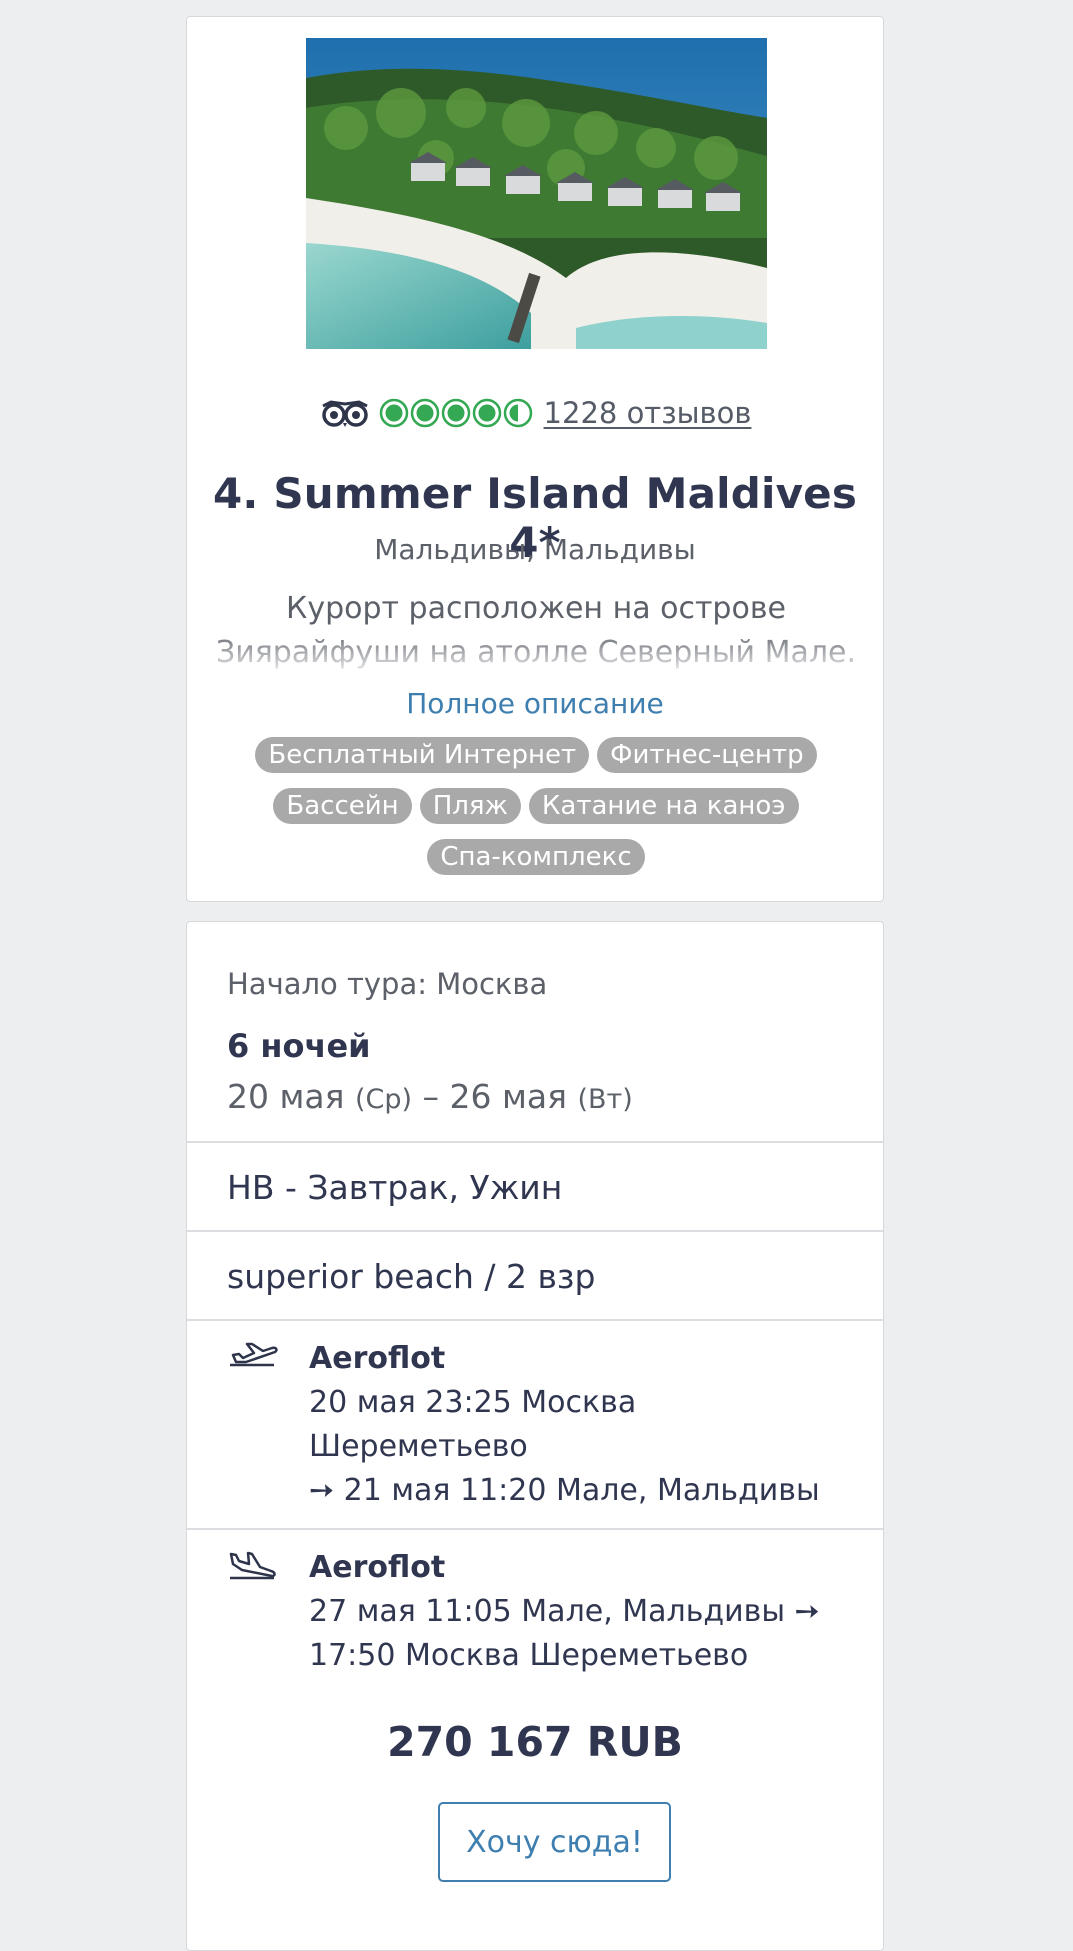 This screenshot has height=1951, width=1073. What do you see at coordinates (422, 755) in the screenshot?
I see `amenity-tag: Бесплатный Интернет` at bounding box center [422, 755].